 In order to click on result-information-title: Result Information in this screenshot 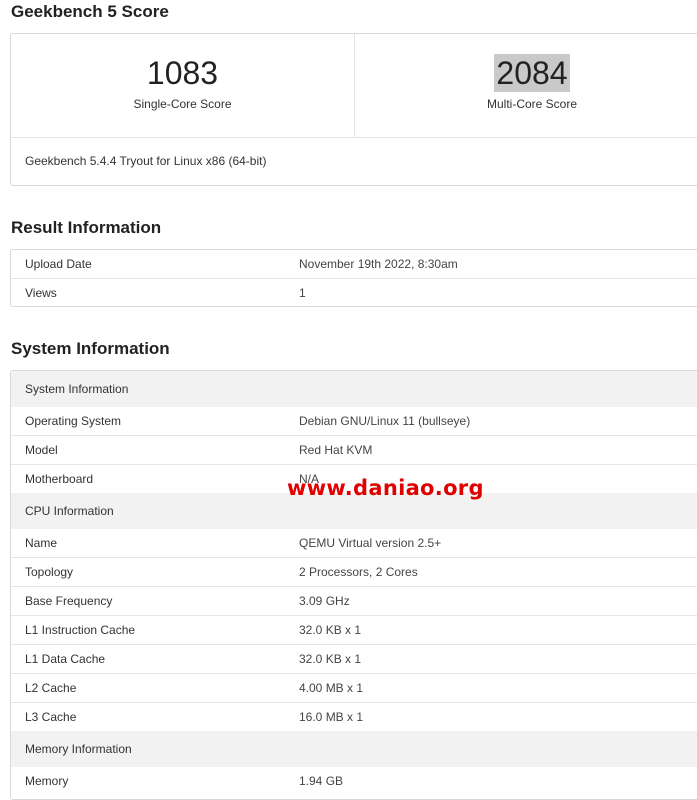, I will do `click(86, 227)`.